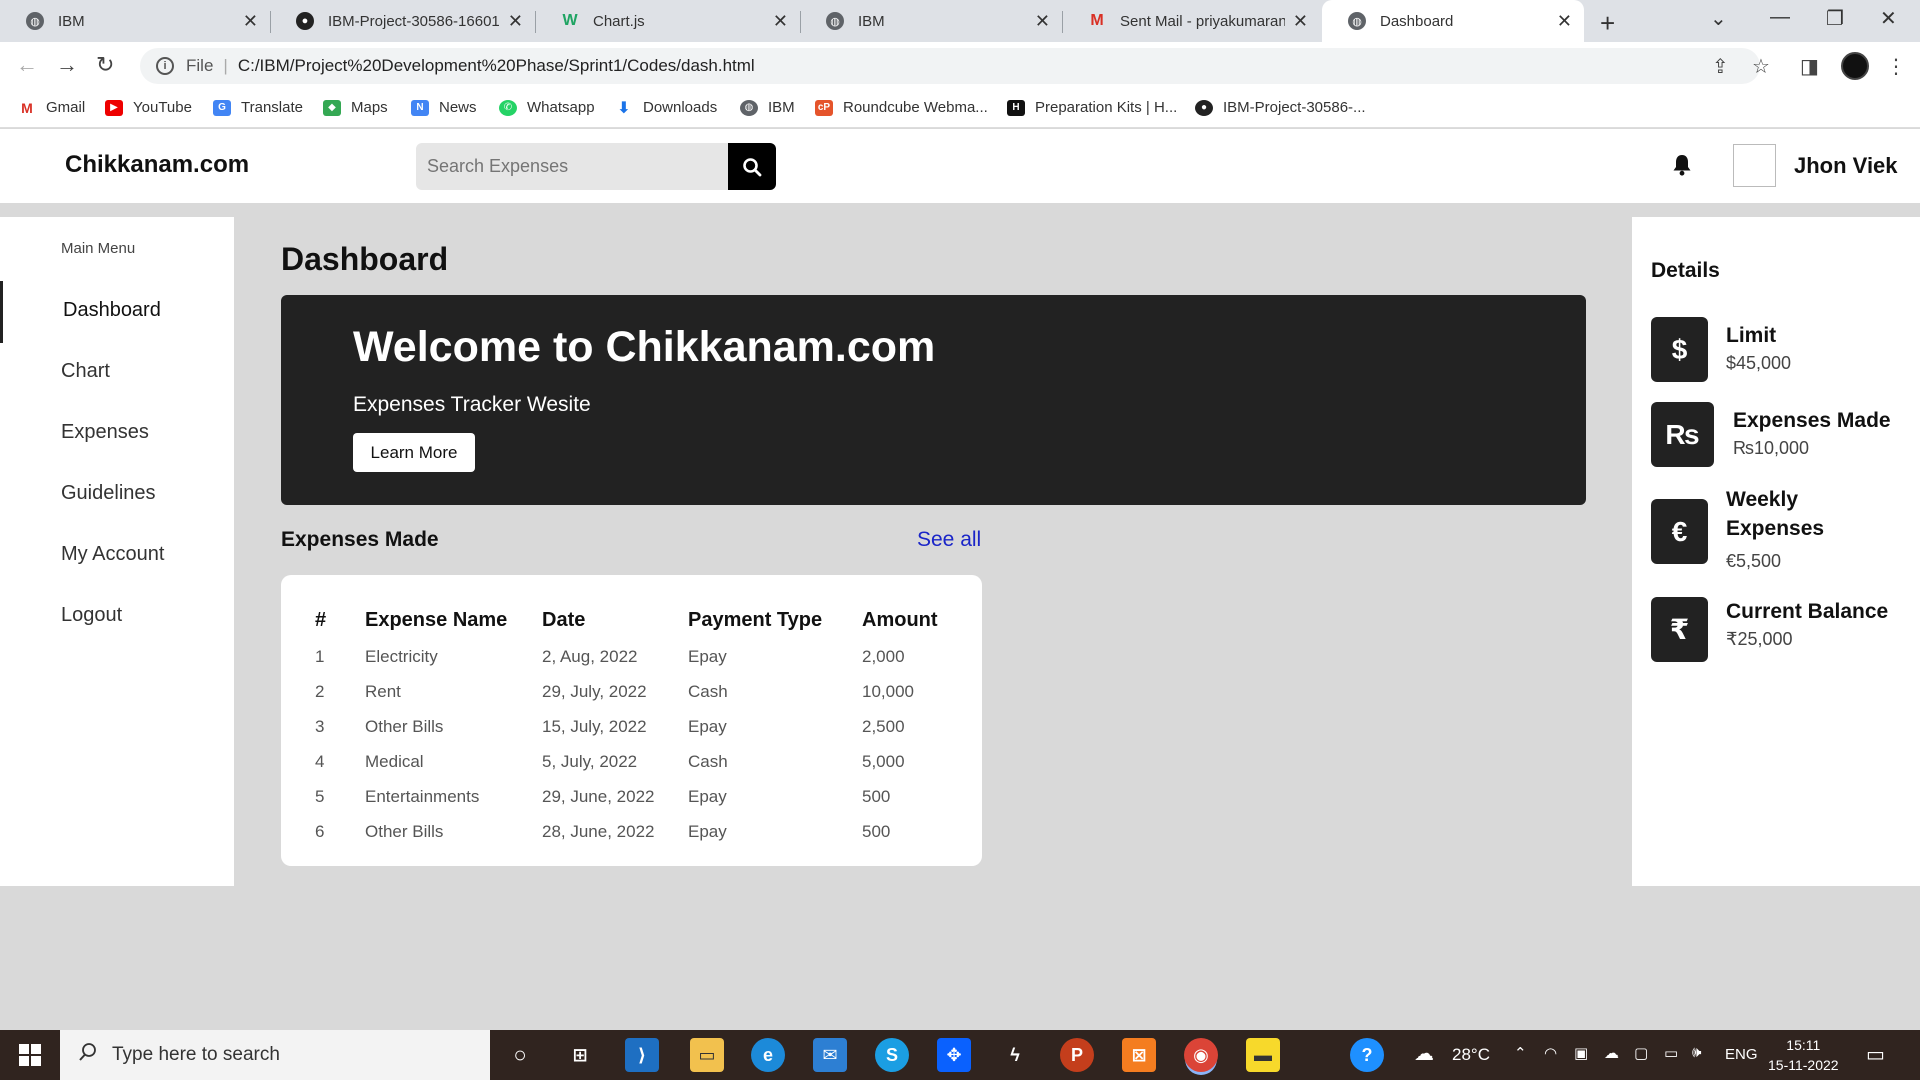 Image resolution: width=1920 pixels, height=1080 pixels. Describe the element at coordinates (1139, 1055) in the screenshot. I see `xampp-icon: ⊠` at that location.